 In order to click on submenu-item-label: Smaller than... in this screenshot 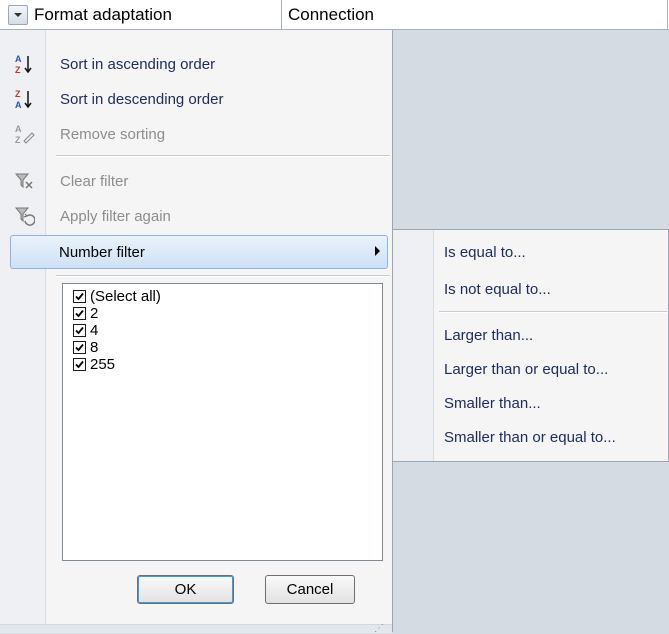, I will do `click(492, 403)`.